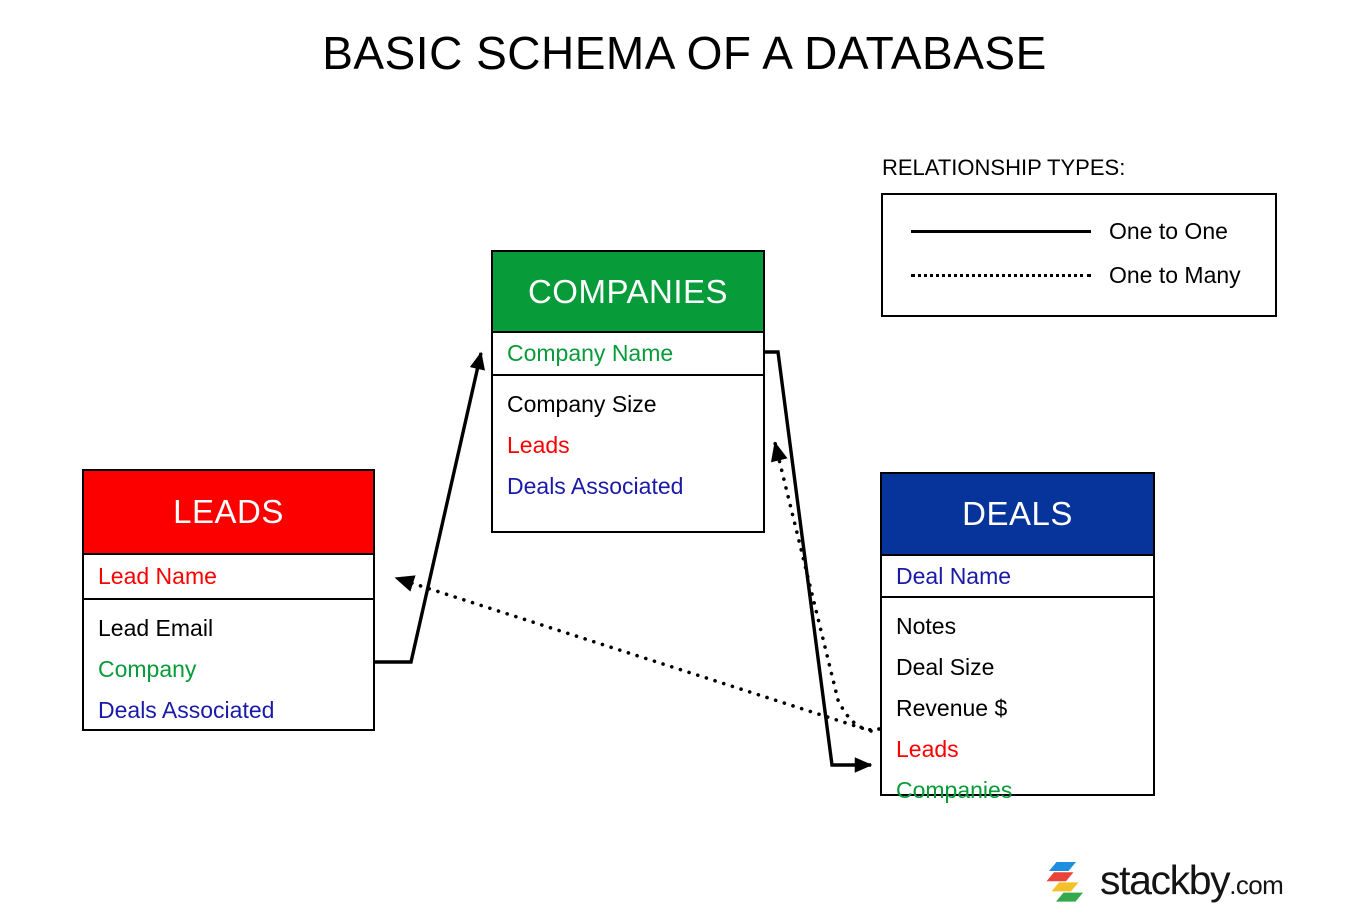 The height and width of the screenshot is (920, 1369). Describe the element at coordinates (590, 353) in the screenshot. I see `field-label-company-name: Company Name` at that location.